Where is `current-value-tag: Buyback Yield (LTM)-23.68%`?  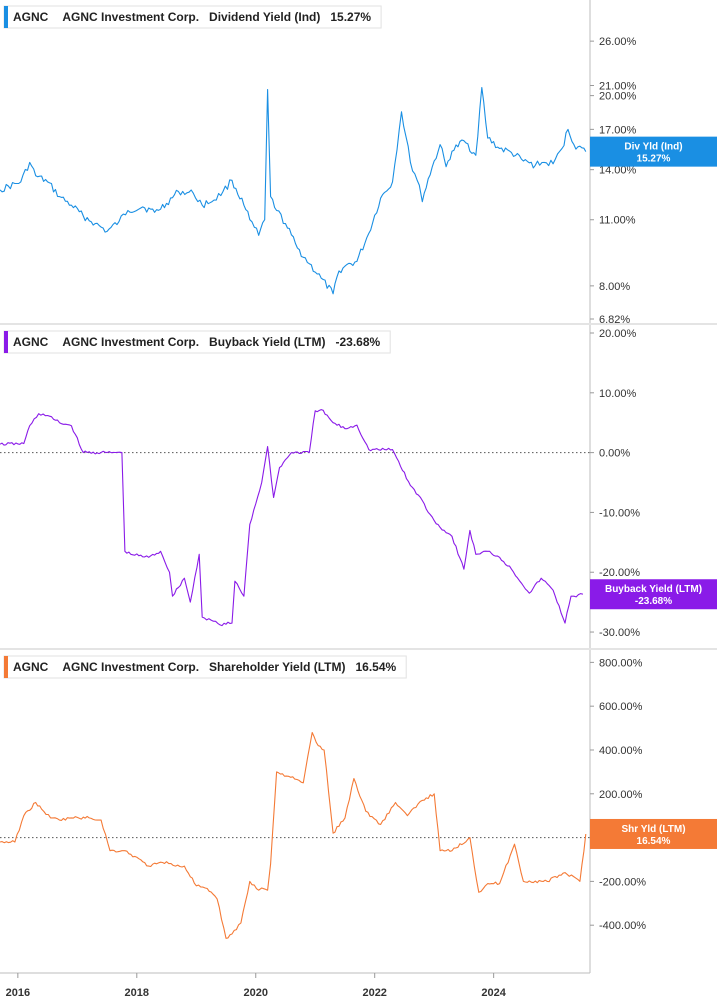
current-value-tag: Buyback Yield (LTM)-23.68% is located at coordinates (653, 594).